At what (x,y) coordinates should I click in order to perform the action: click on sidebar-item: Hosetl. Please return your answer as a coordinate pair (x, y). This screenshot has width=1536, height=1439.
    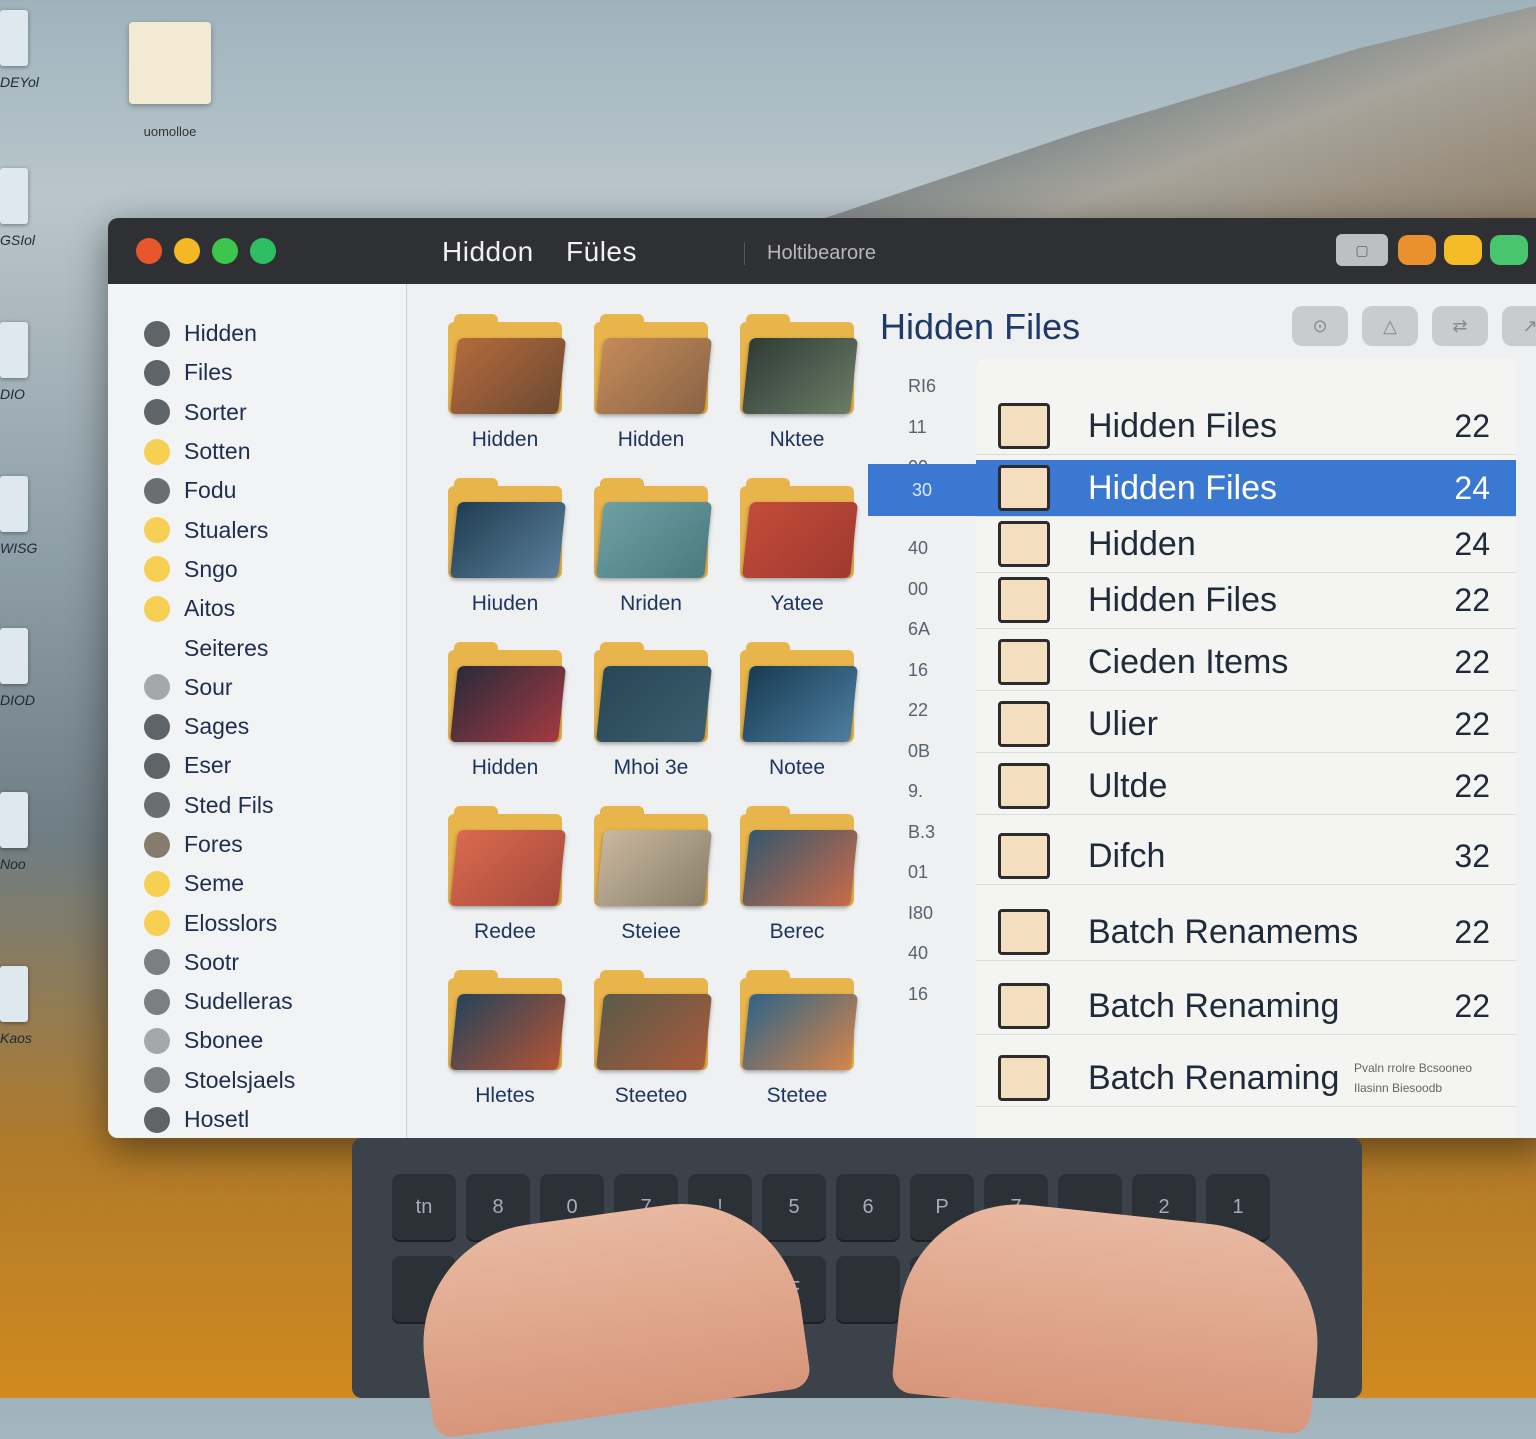
    Looking at the image, I should click on (257, 1119).